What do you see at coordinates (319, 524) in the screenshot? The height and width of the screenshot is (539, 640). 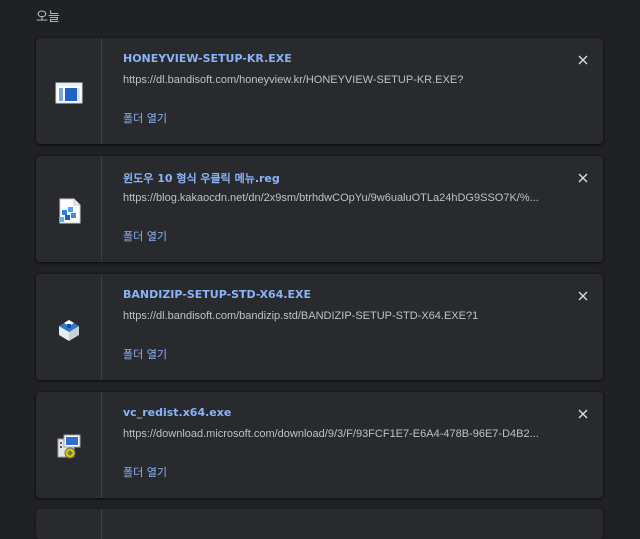 I see `download-item-partial` at bounding box center [319, 524].